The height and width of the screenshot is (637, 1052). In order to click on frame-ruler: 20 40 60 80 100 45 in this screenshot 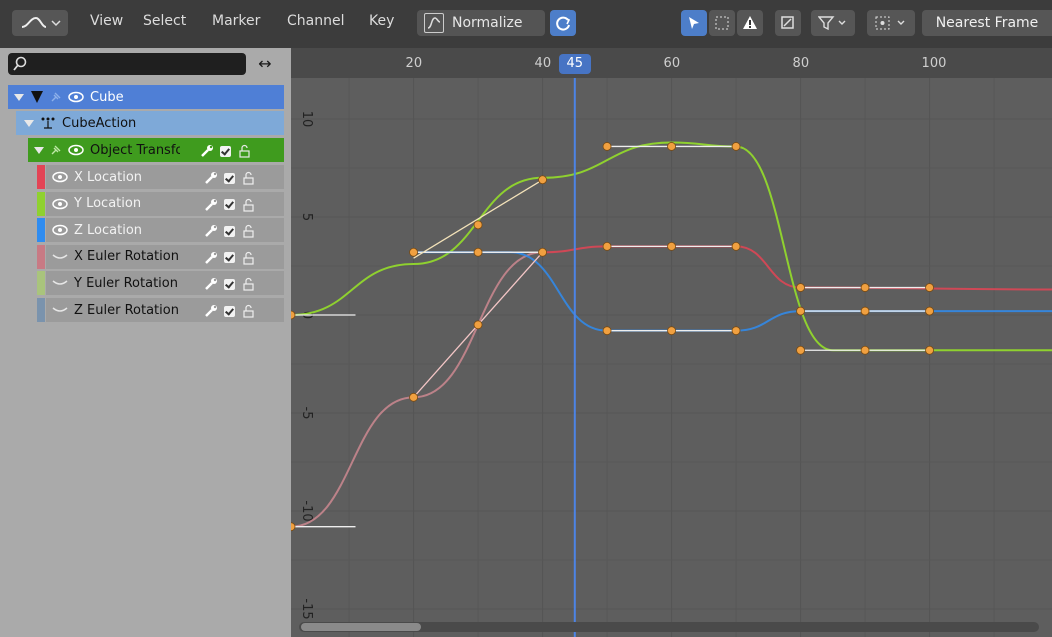, I will do `click(671, 63)`.